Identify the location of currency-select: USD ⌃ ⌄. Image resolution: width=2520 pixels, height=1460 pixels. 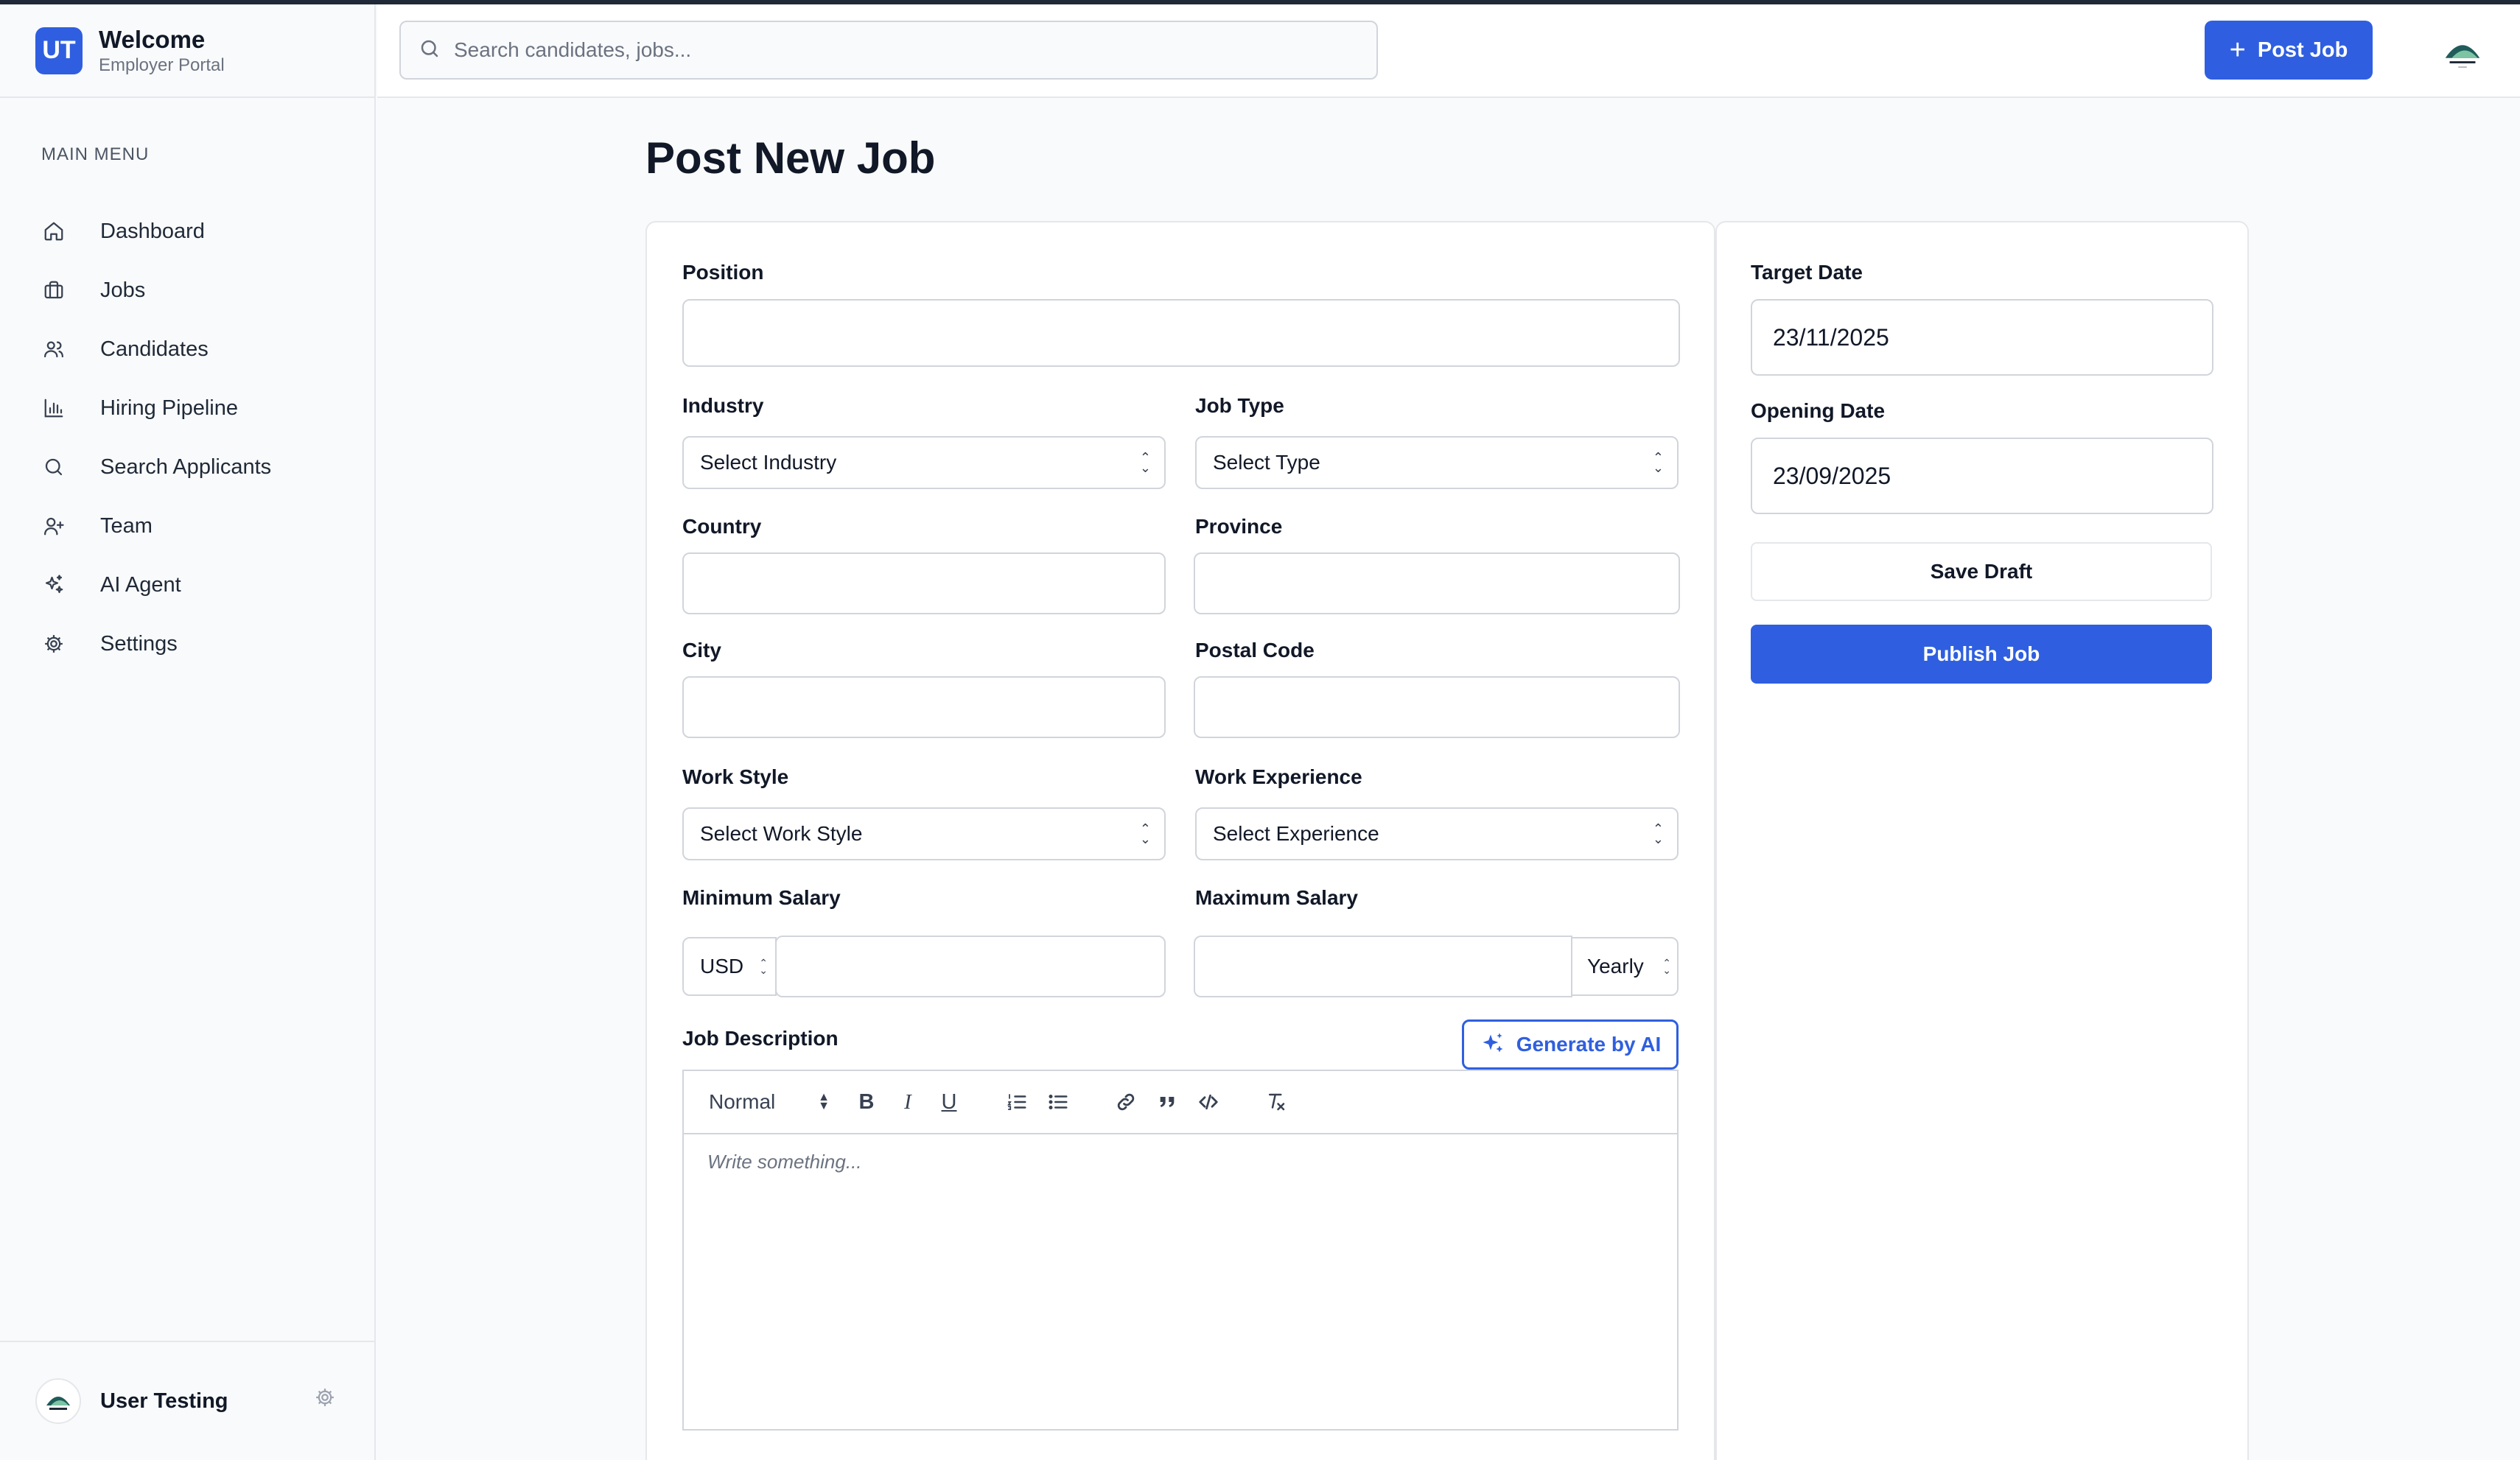
(729, 966).